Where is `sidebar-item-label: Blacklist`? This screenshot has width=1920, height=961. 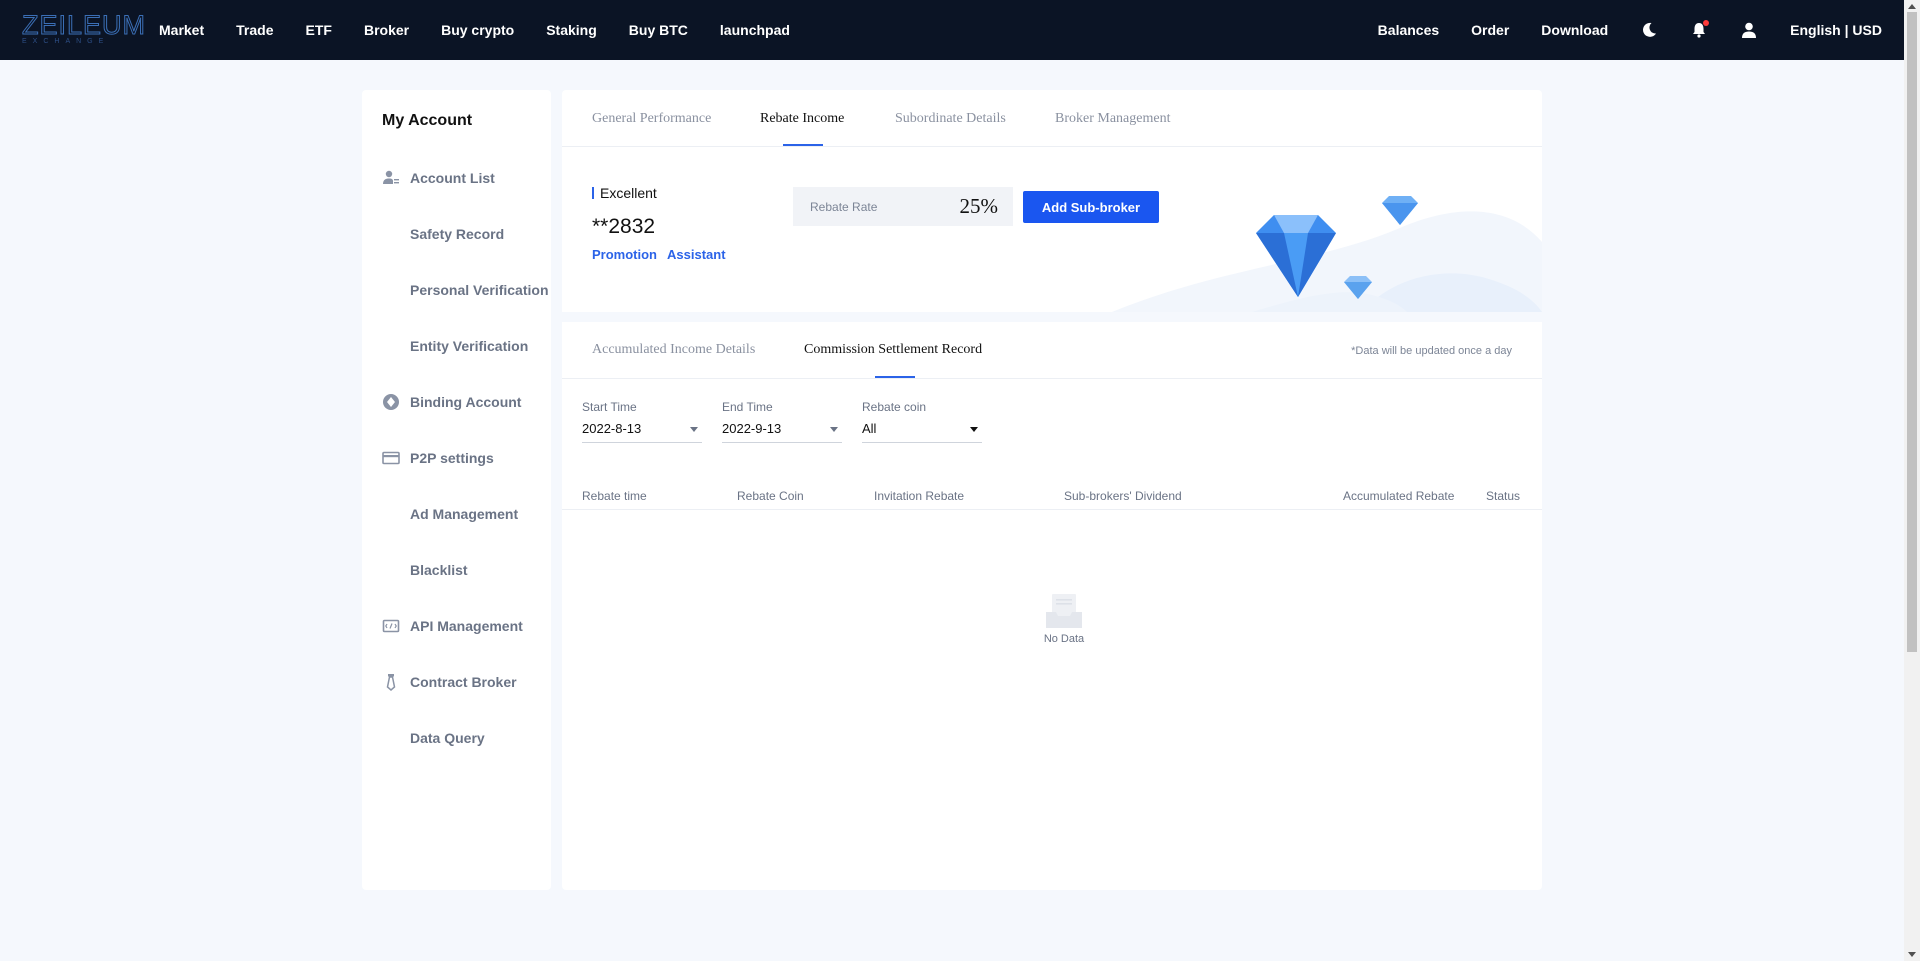
sidebar-item-label: Blacklist is located at coordinates (439, 570).